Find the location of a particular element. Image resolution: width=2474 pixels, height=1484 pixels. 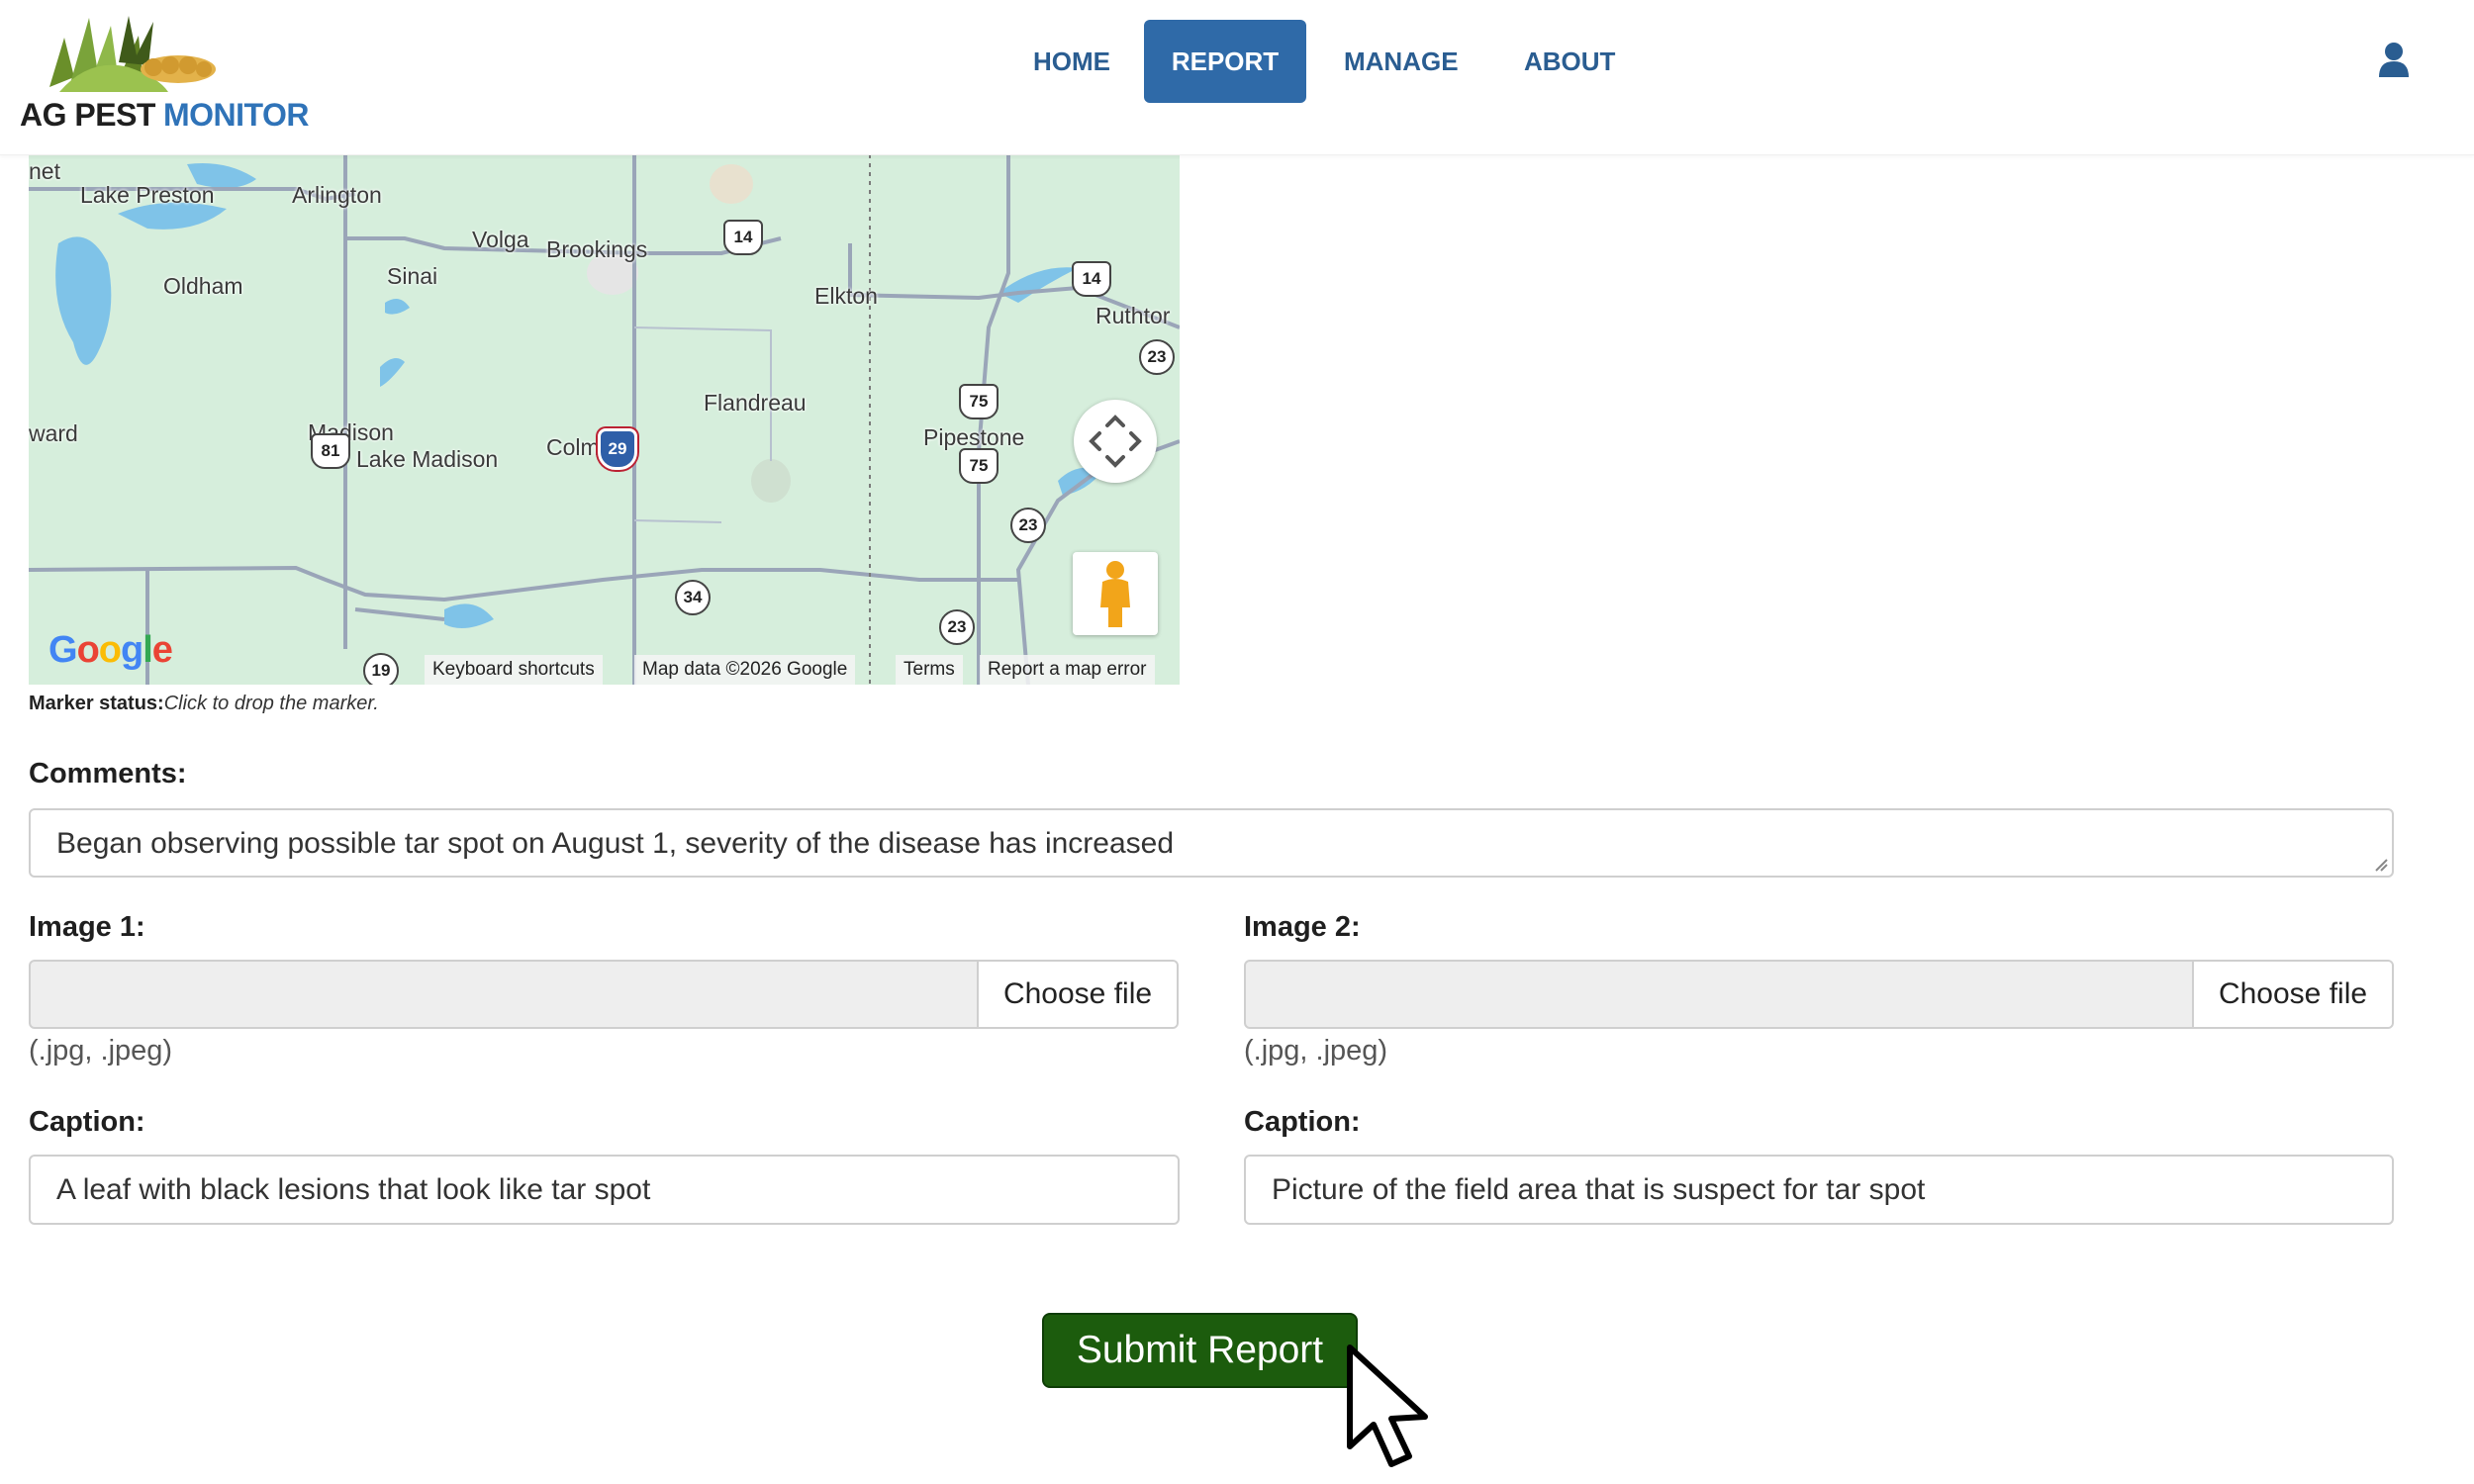

route-shield-icon: 81 is located at coordinates (330, 451).